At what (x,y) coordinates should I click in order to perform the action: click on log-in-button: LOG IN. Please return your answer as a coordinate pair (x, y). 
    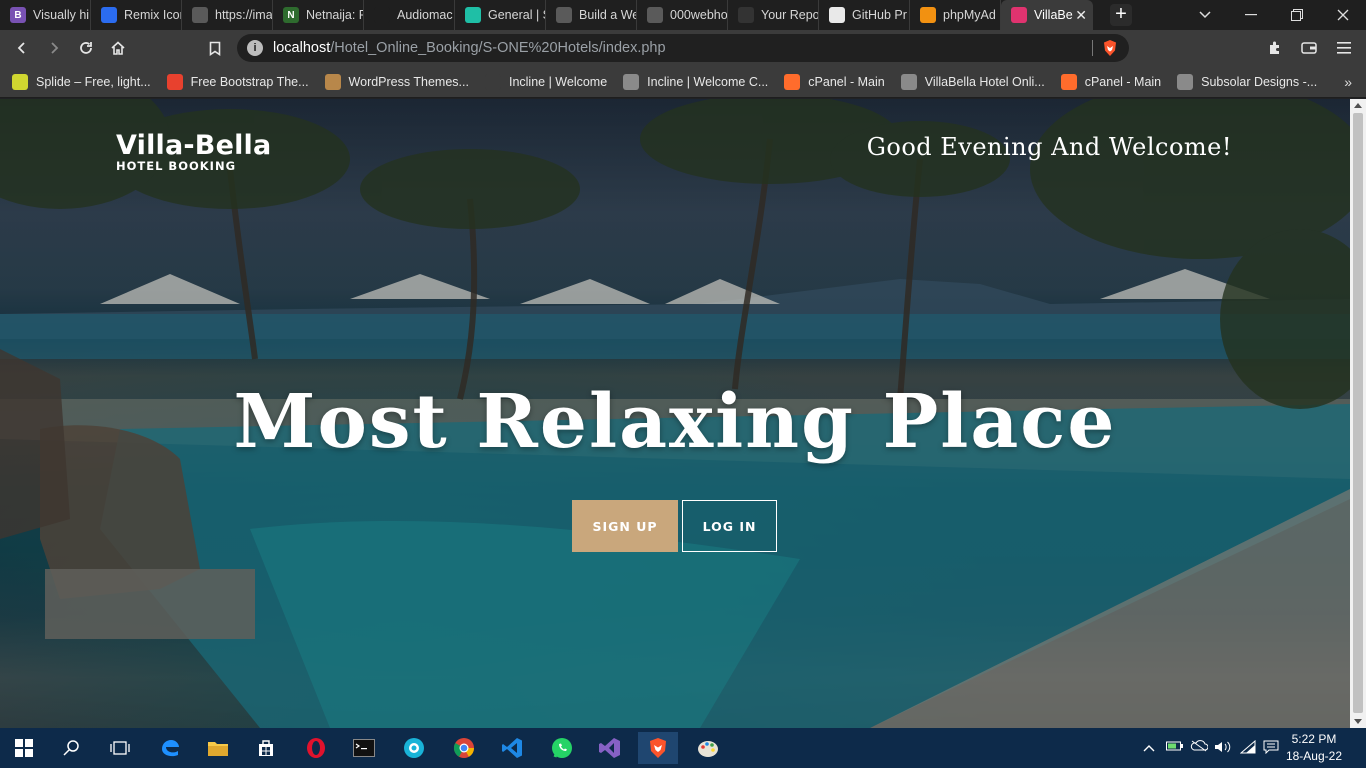
    Looking at the image, I should click on (729, 526).